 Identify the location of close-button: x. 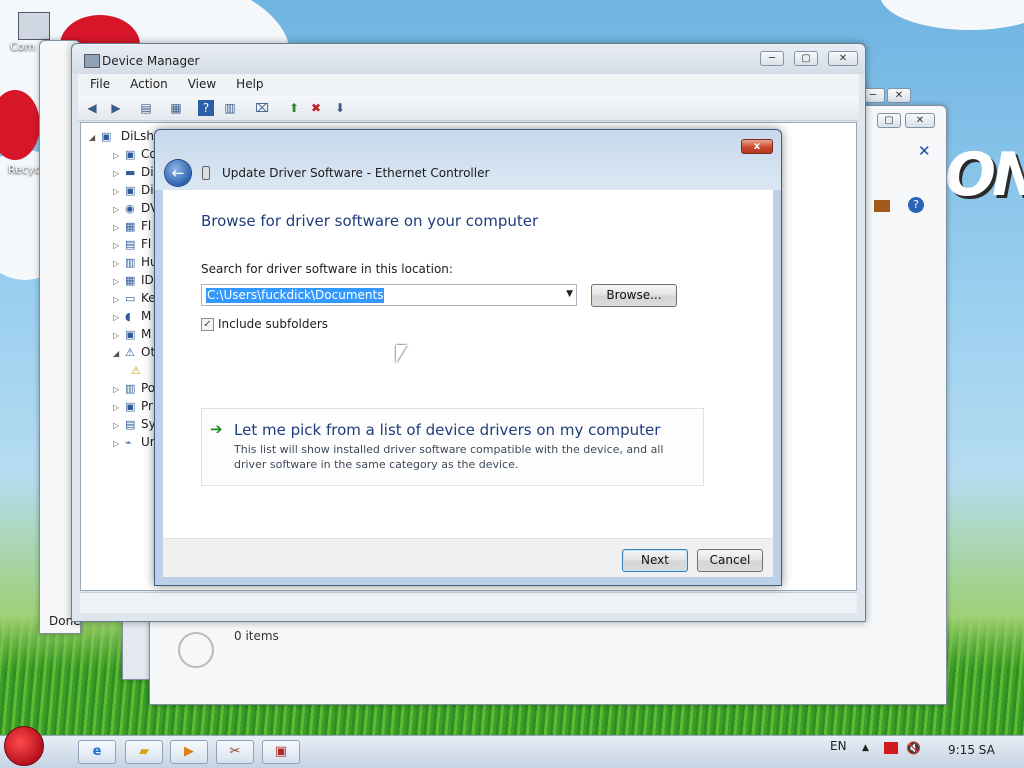
(757, 146).